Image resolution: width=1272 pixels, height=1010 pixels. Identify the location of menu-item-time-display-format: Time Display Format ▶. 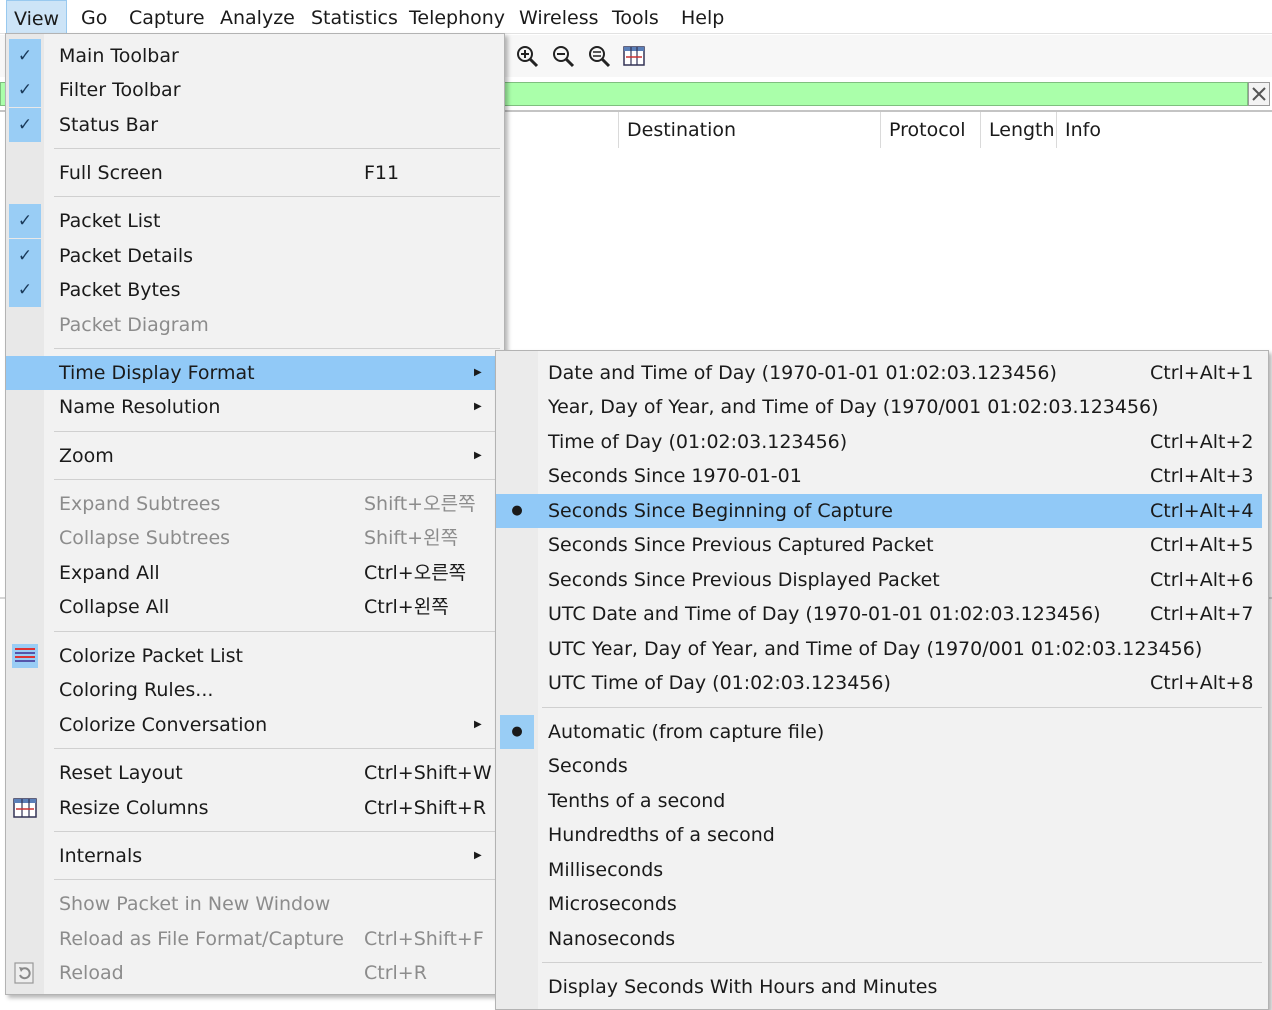
(252, 373).